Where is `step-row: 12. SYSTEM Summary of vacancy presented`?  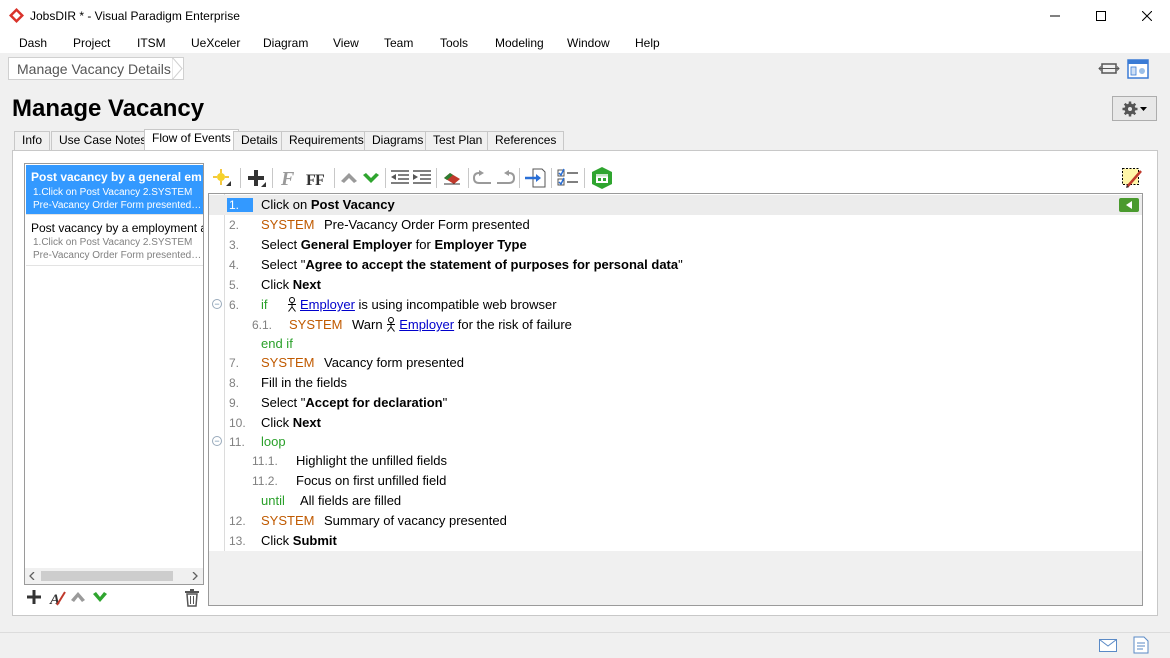
step-row: 12. SYSTEM Summary of vacancy presented is located at coordinates (675, 521).